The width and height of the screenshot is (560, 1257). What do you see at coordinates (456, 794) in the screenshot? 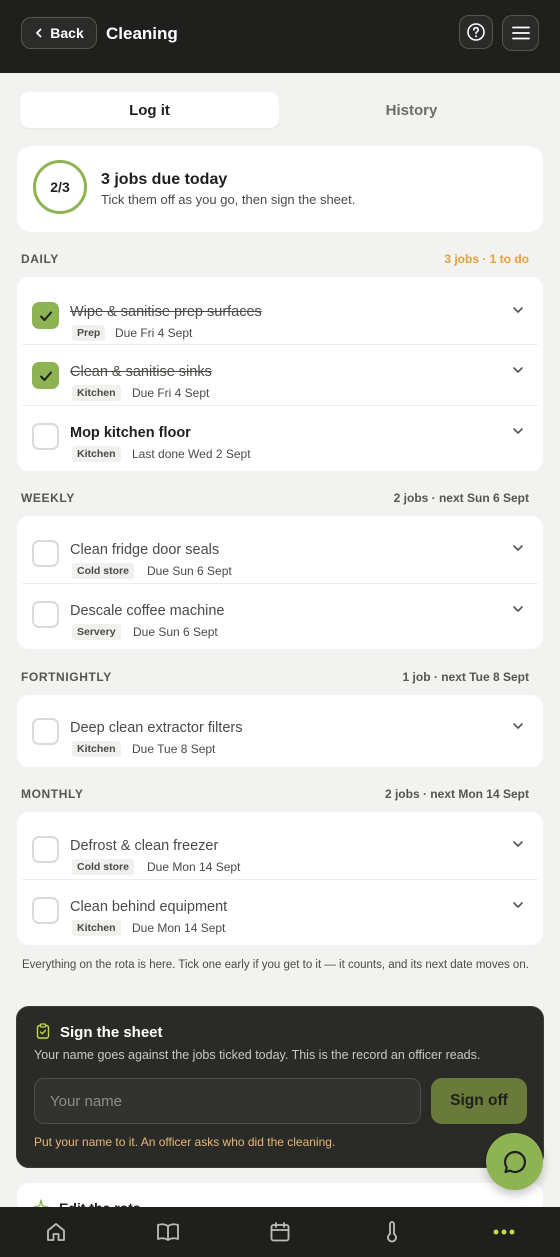
I see `section-monthly-meta: 2 jobs · next Mon 14 Sept` at bounding box center [456, 794].